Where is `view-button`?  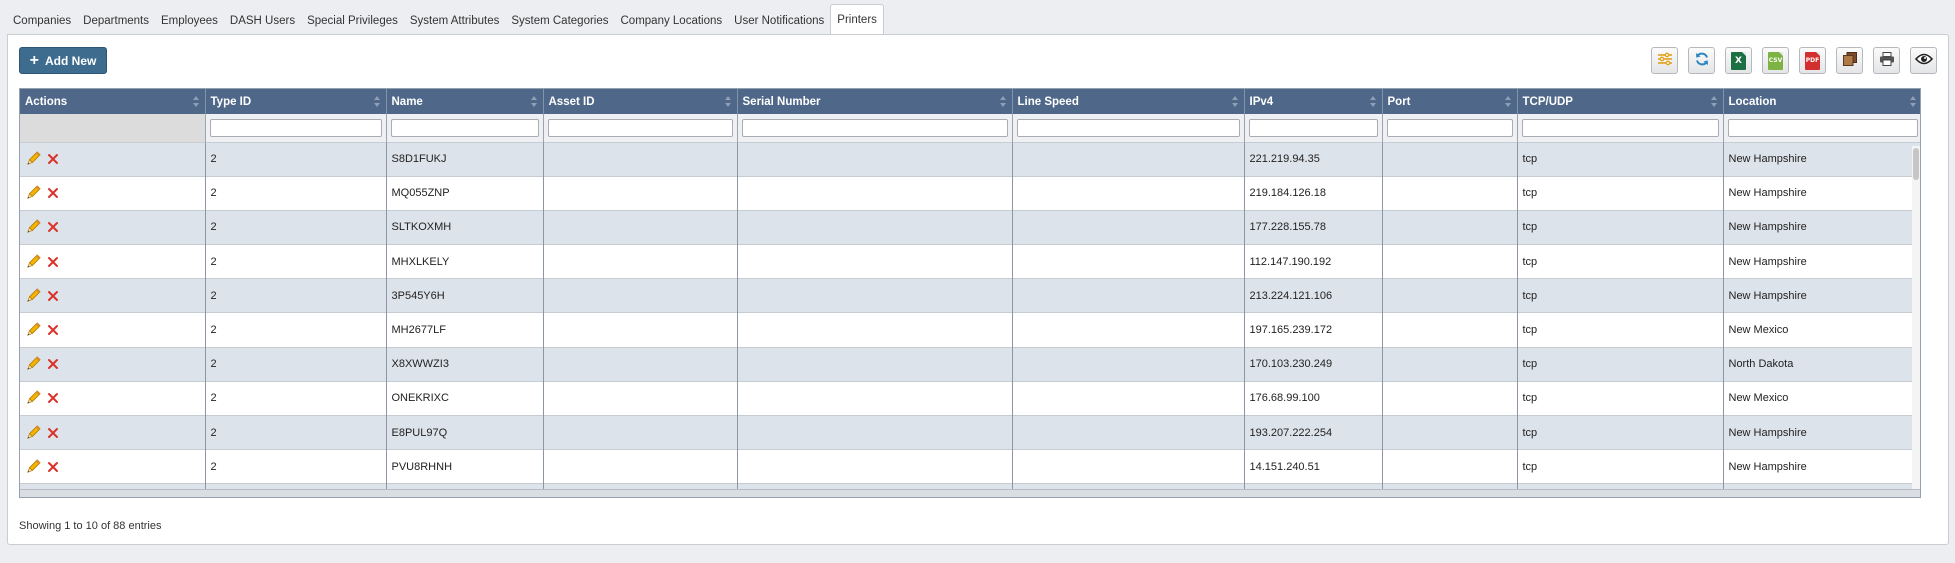 view-button is located at coordinates (1923, 60).